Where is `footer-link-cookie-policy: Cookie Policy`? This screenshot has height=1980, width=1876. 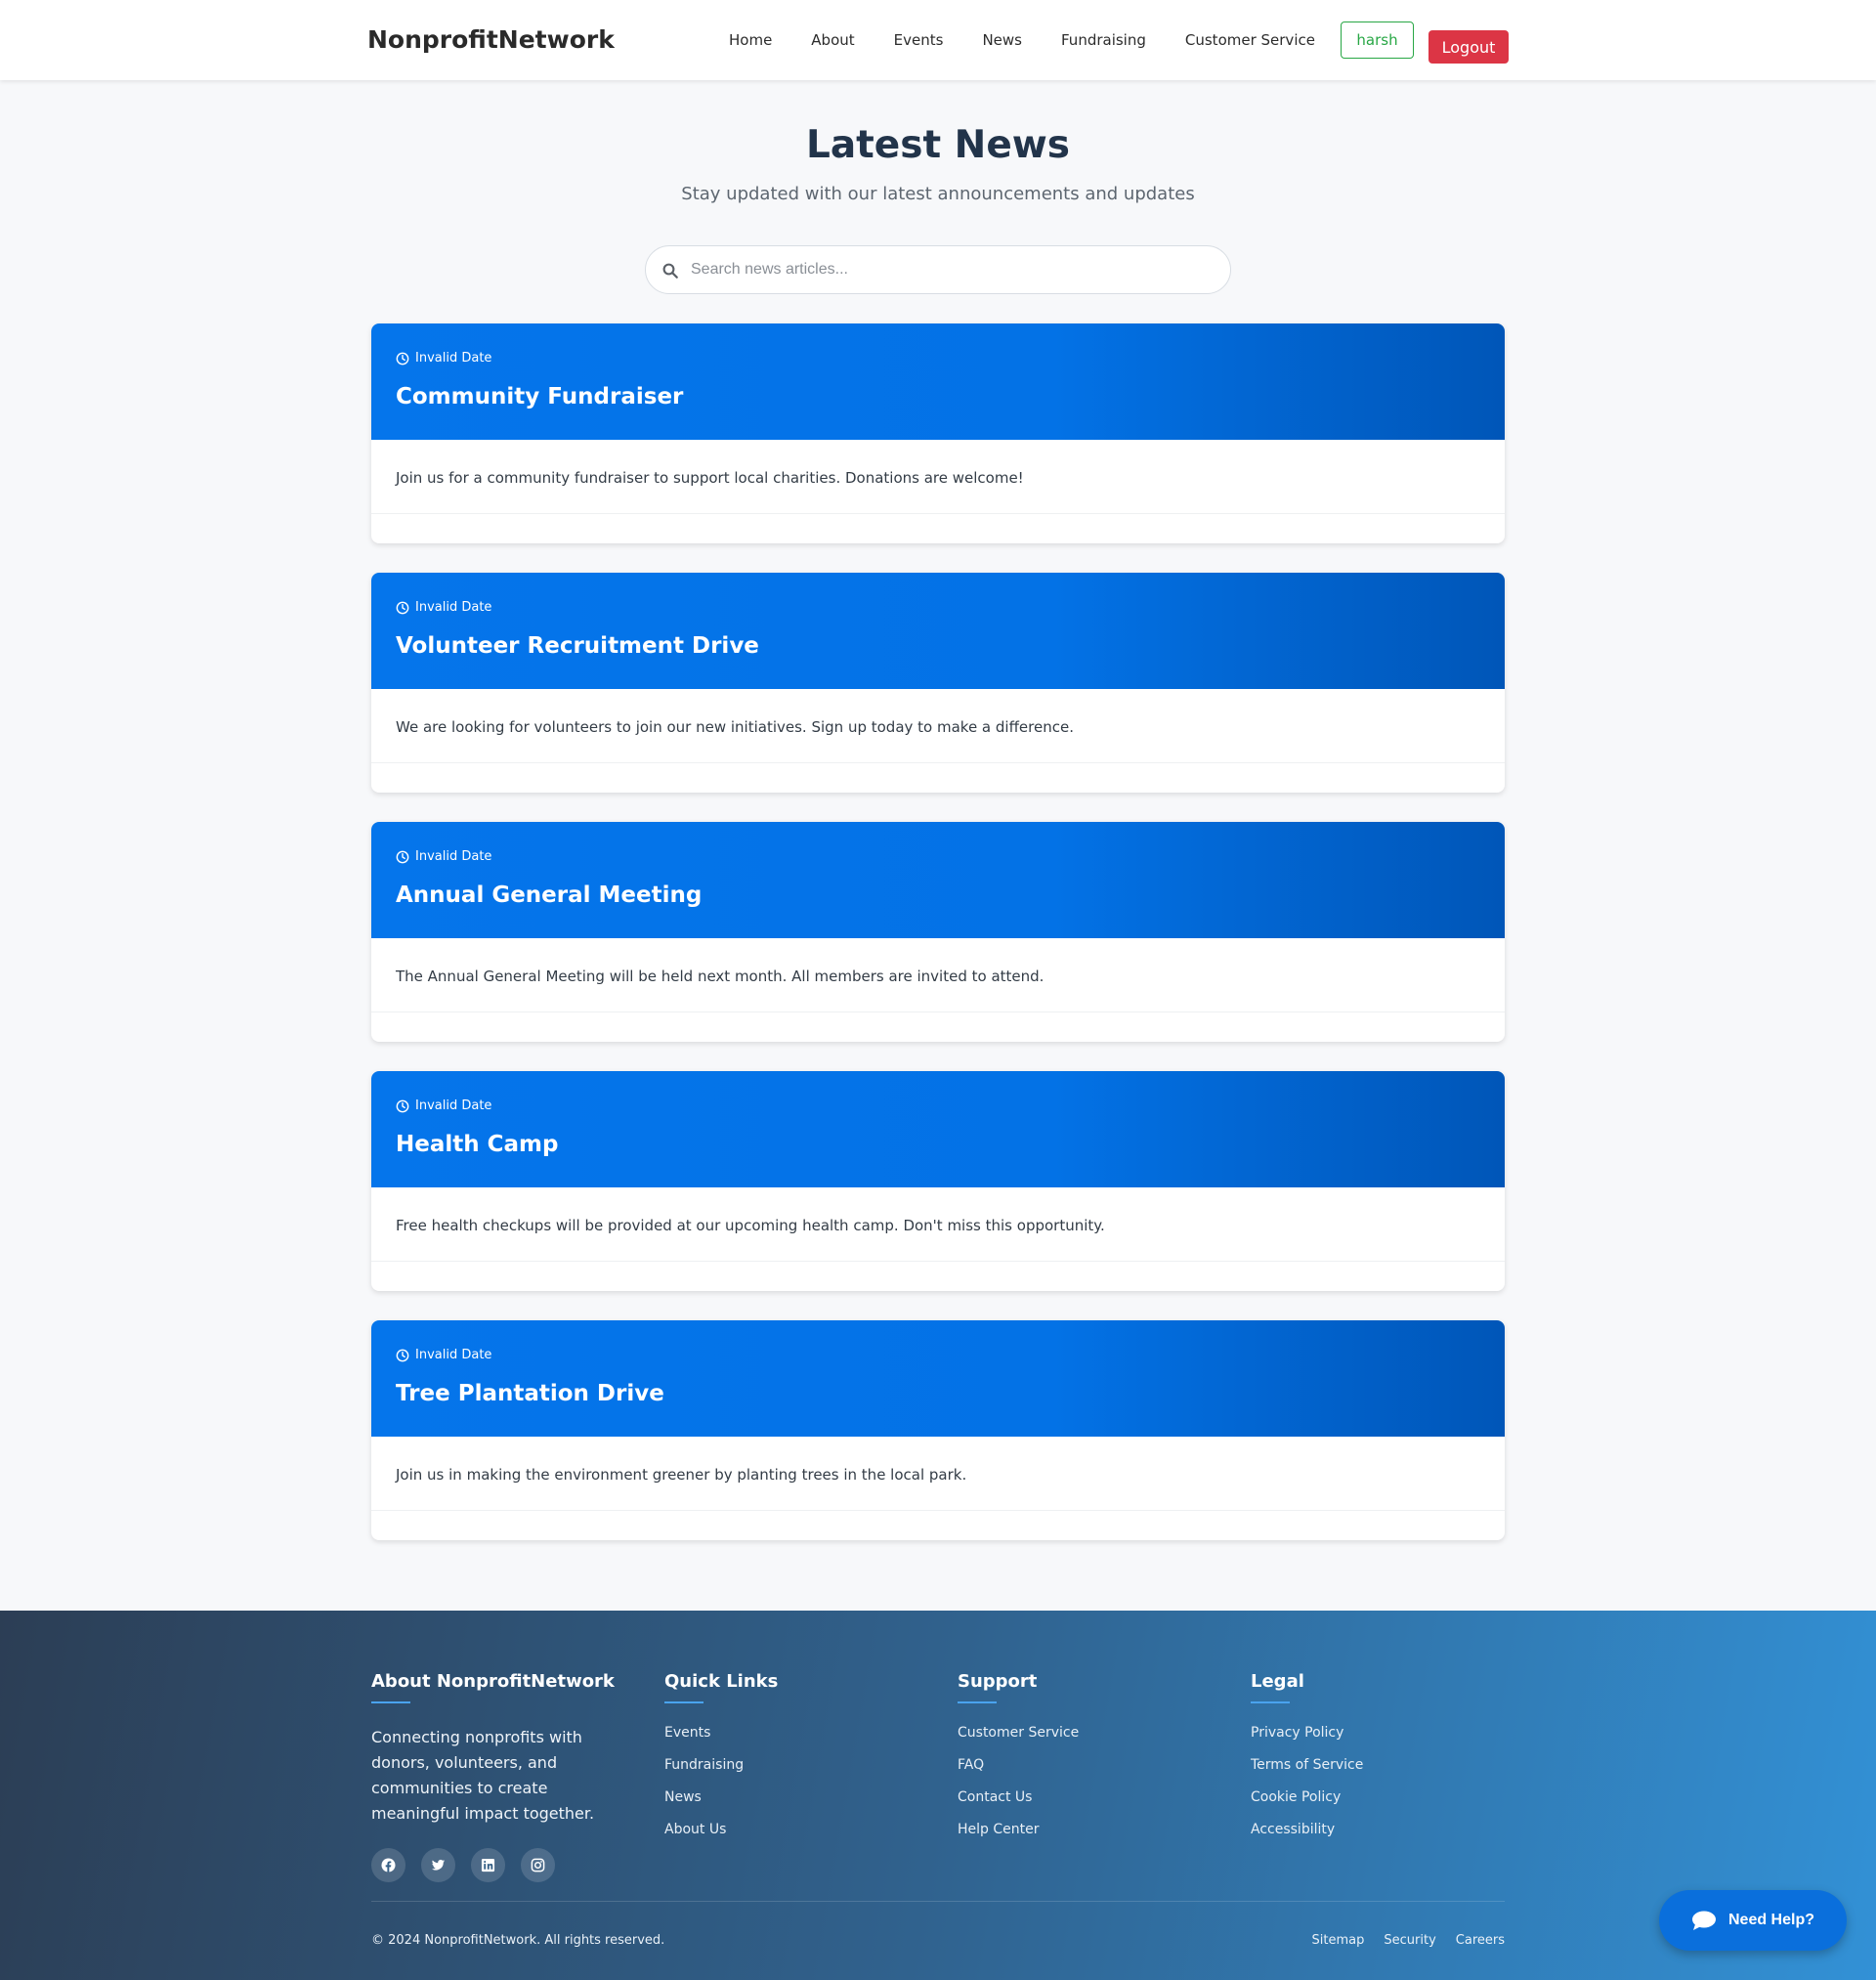 footer-link-cookie-policy: Cookie Policy is located at coordinates (1307, 1798).